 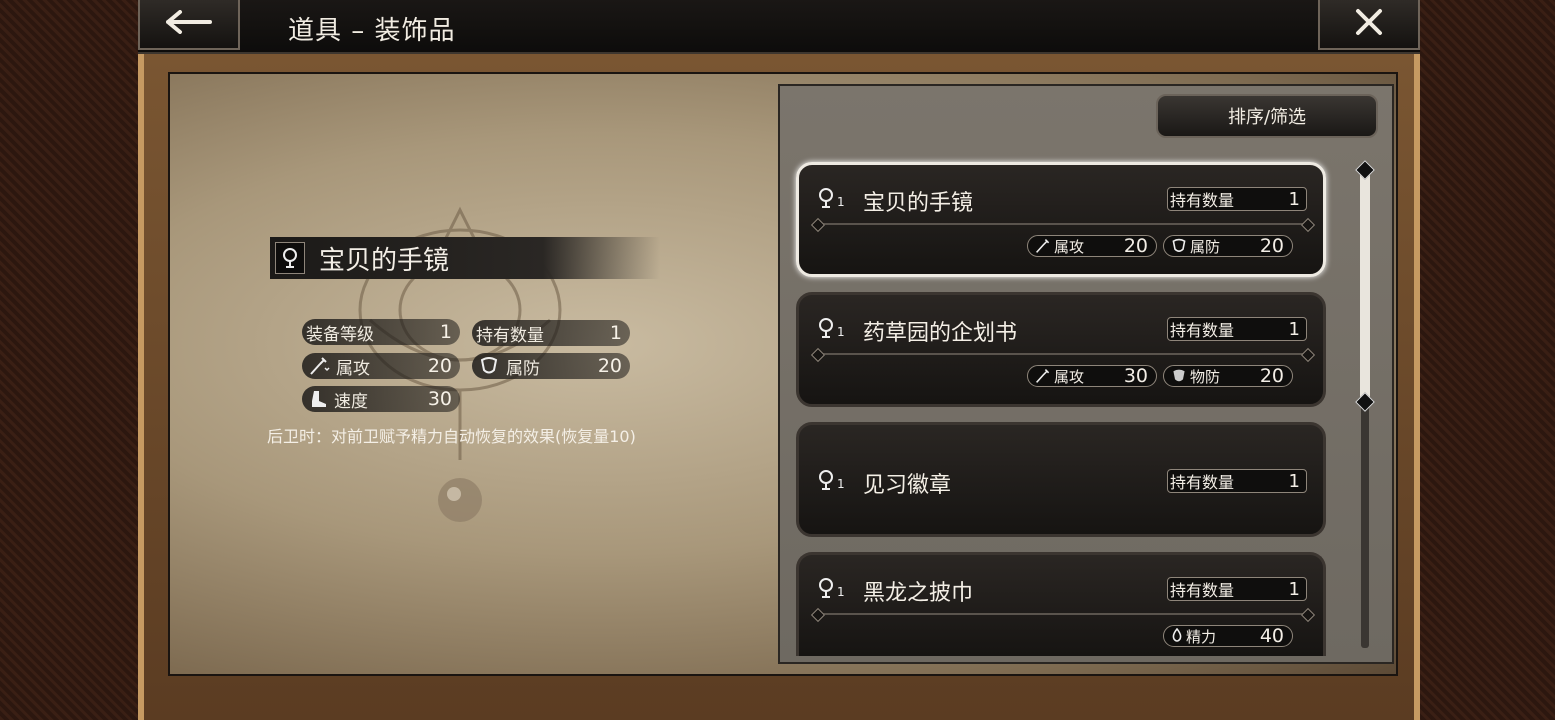 What do you see at coordinates (1271, 636) in the screenshot?
I see `stat-value: 40` at bounding box center [1271, 636].